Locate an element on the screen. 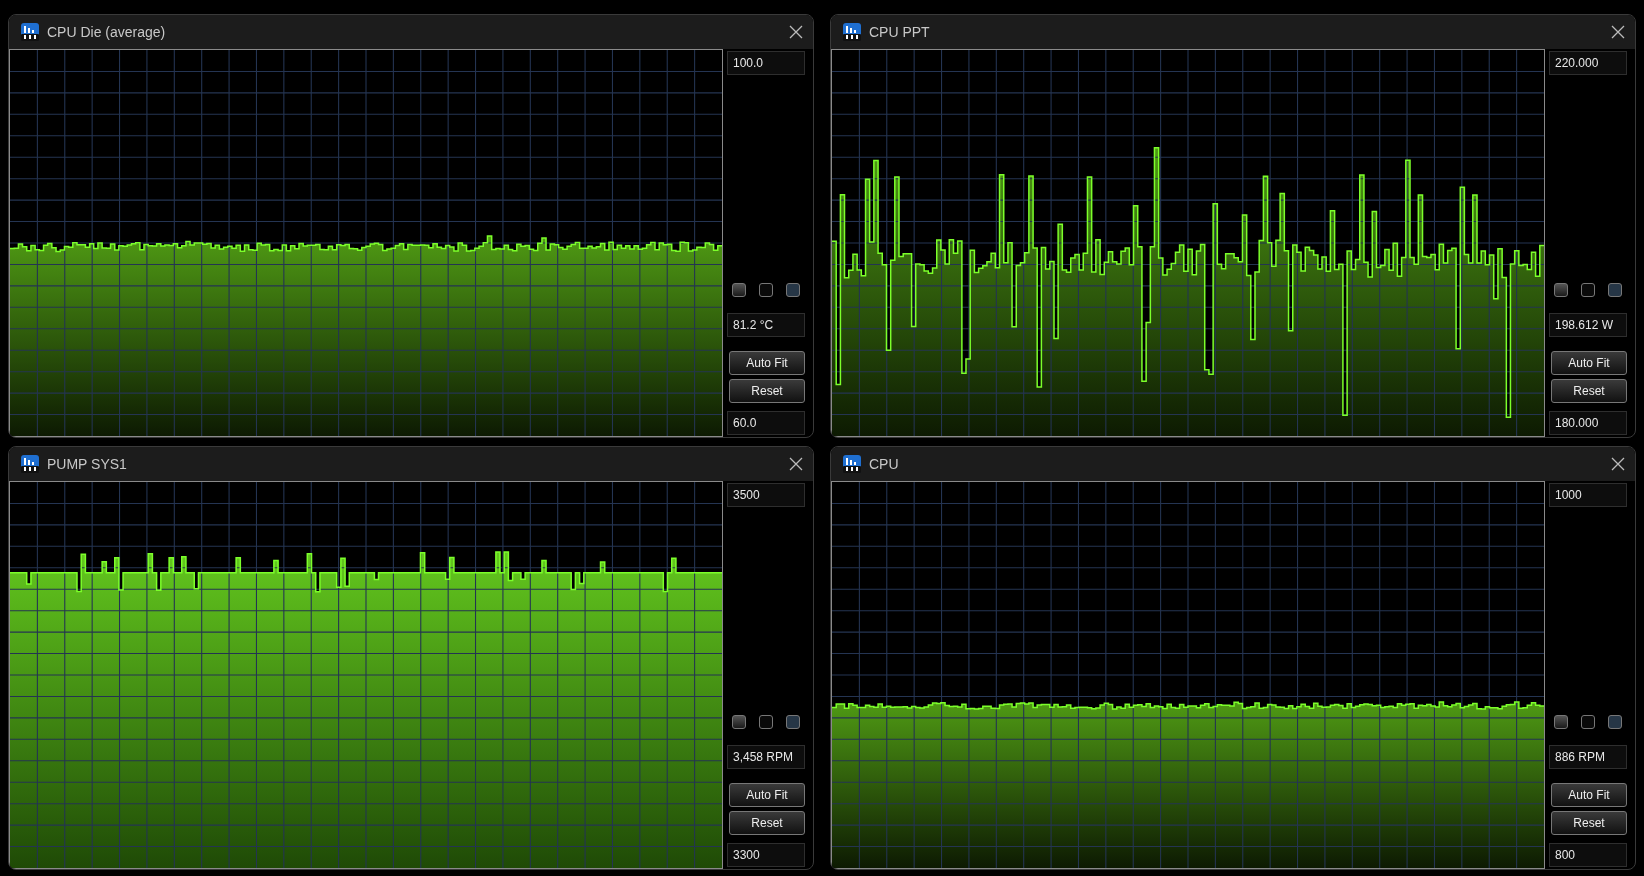 The width and height of the screenshot is (1644, 876). value-field: 3,458 RPM is located at coordinates (766, 757).